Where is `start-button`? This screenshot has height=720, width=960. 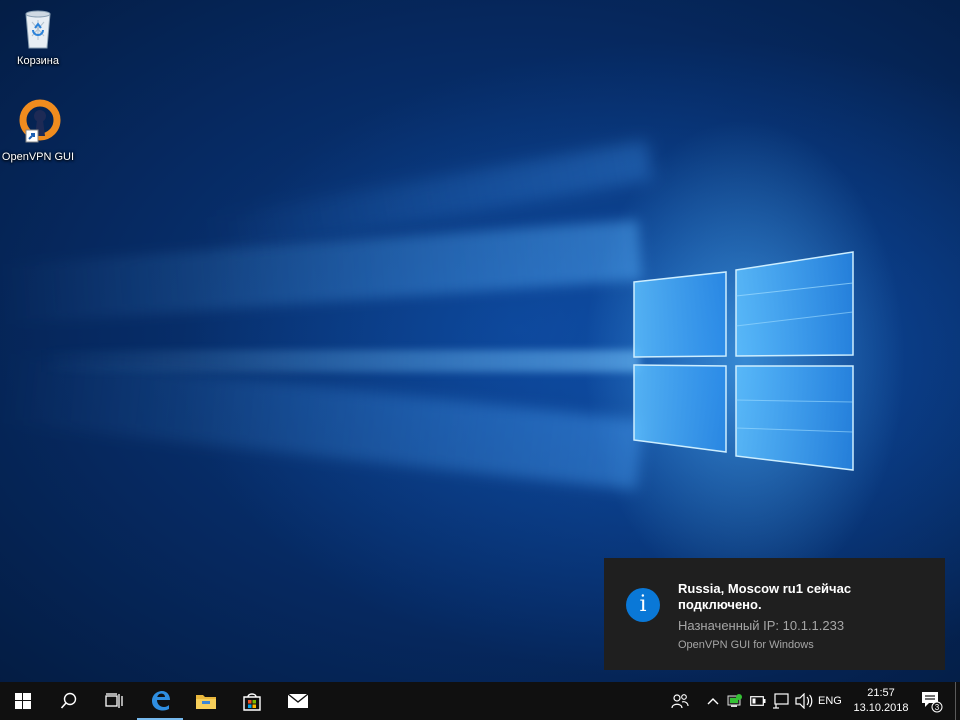
start-button is located at coordinates (23, 701).